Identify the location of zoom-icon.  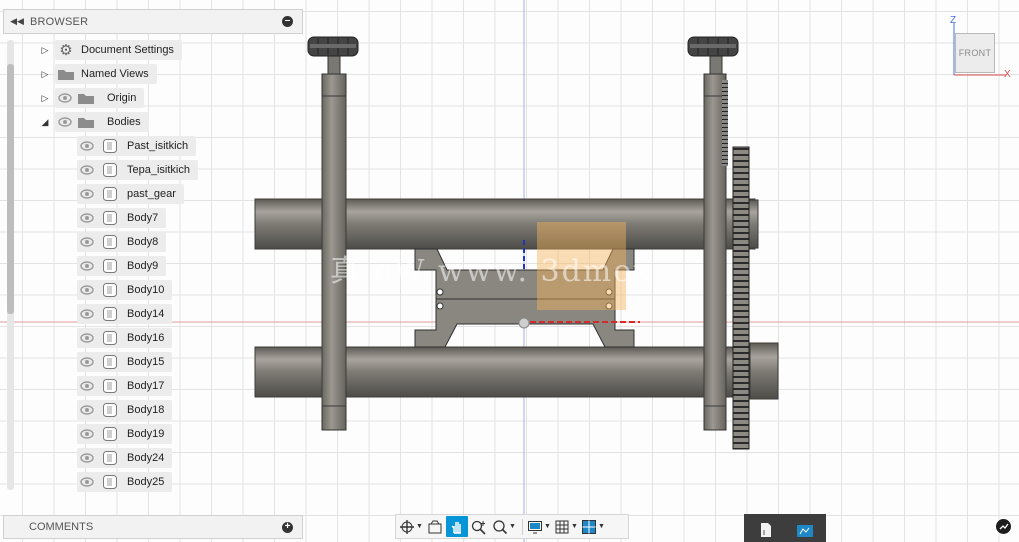
(479, 526).